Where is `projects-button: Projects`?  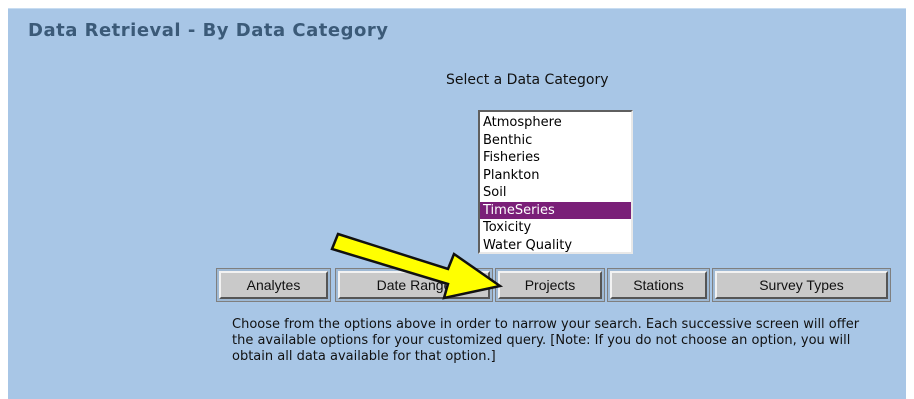
projects-button: Projects is located at coordinates (550, 285).